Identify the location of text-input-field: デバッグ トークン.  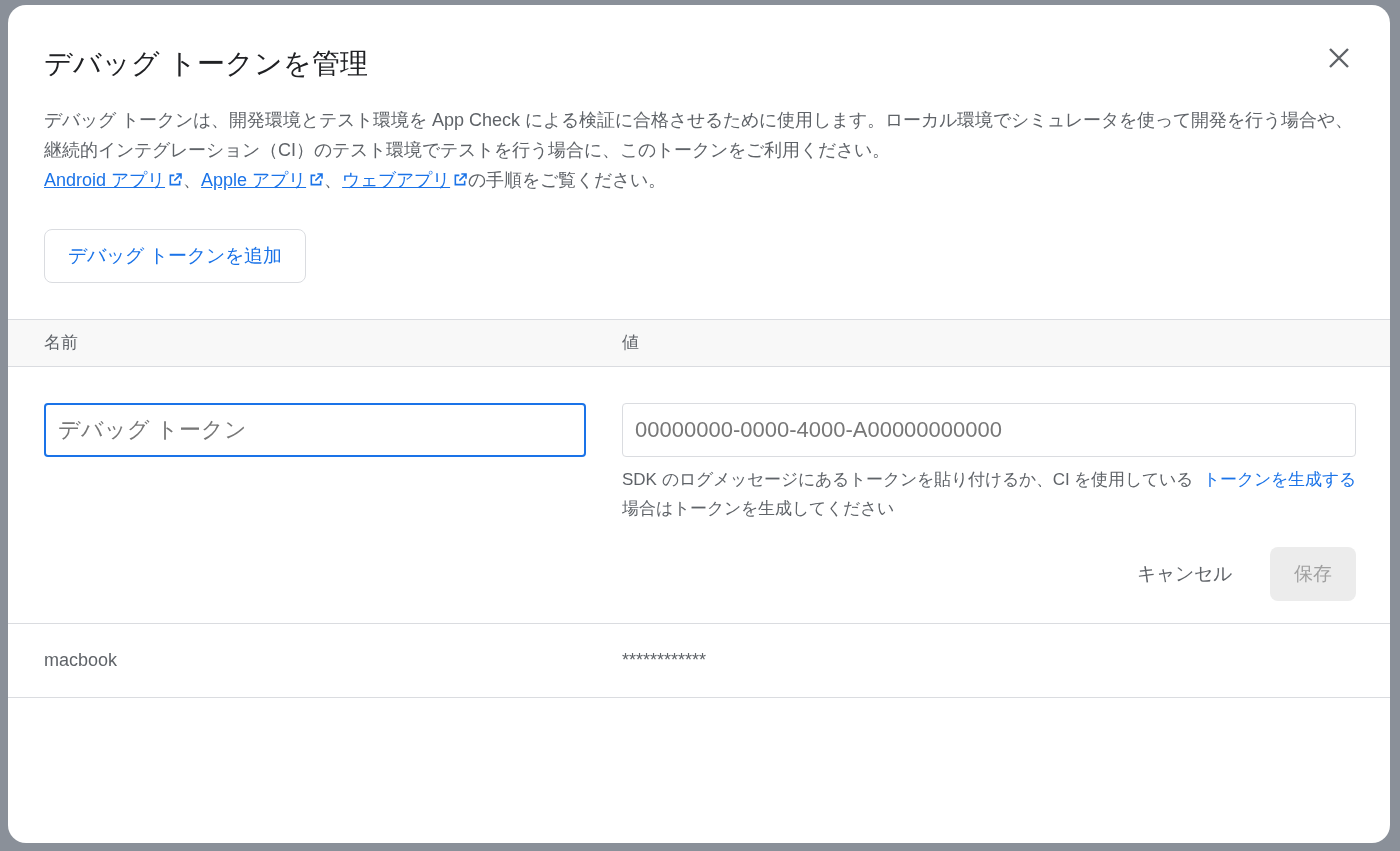
(315, 430).